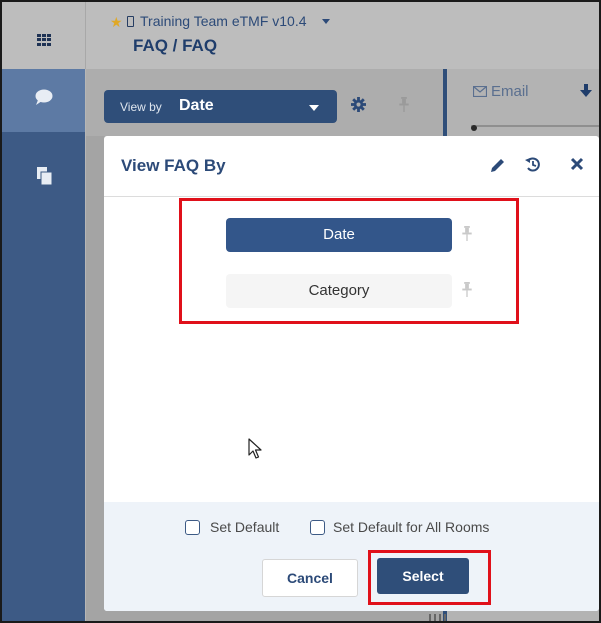  Describe the element at coordinates (43, 345) in the screenshot. I see `left-sidebar` at that location.